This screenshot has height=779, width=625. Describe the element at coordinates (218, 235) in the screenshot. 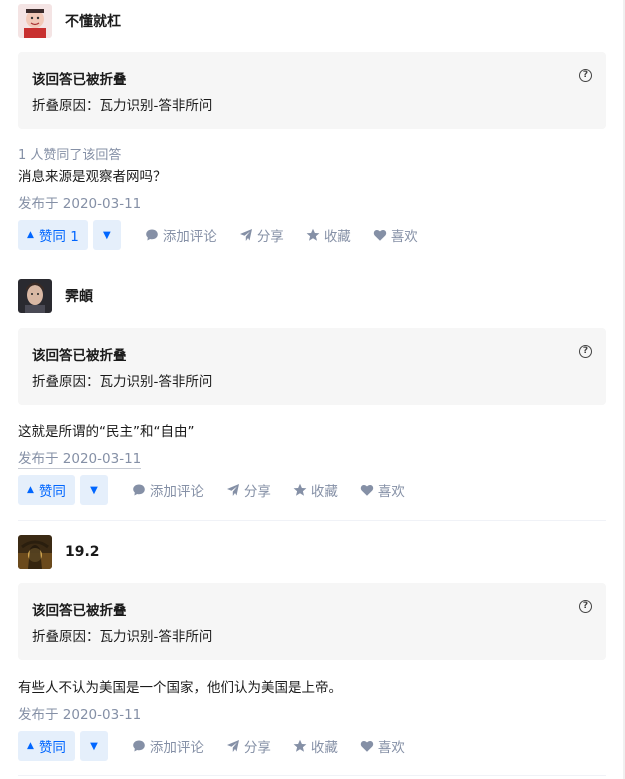

I see `action-bar: ▲ 赞同 1 ▼ 添加评论 分享 收藏 喜欢` at that location.